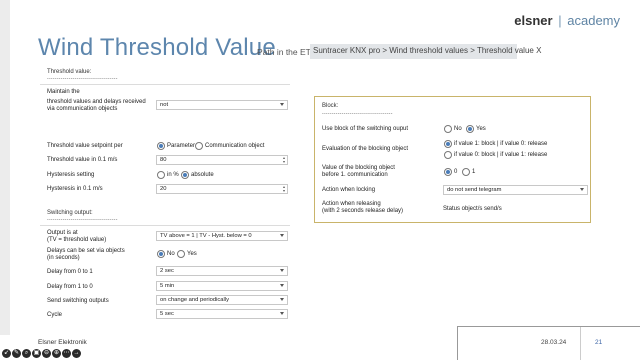  Describe the element at coordinates (71, 175) in the screenshot. I see `hysteresis-setting-label: Hysteresis setting` at that location.